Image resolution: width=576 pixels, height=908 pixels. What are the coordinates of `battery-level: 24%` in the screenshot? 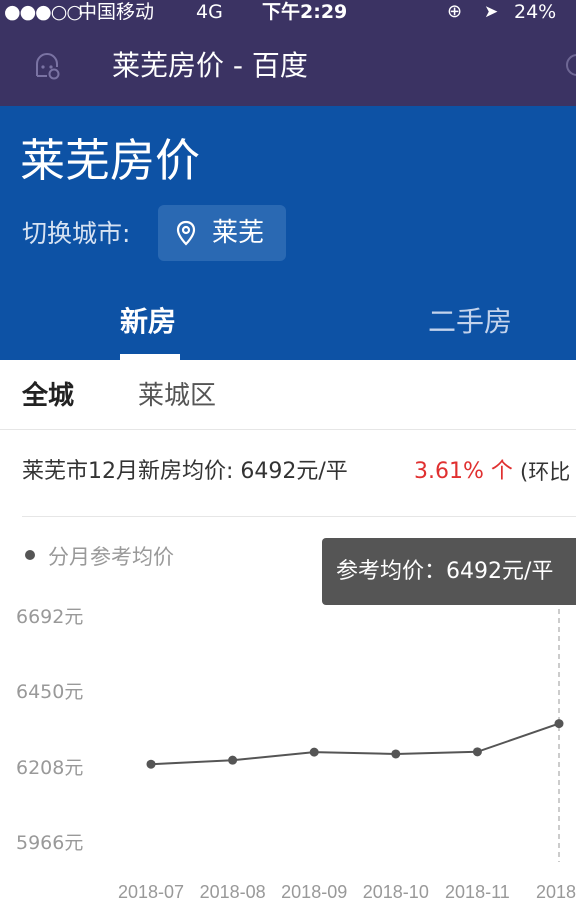 It's located at (535, 12).